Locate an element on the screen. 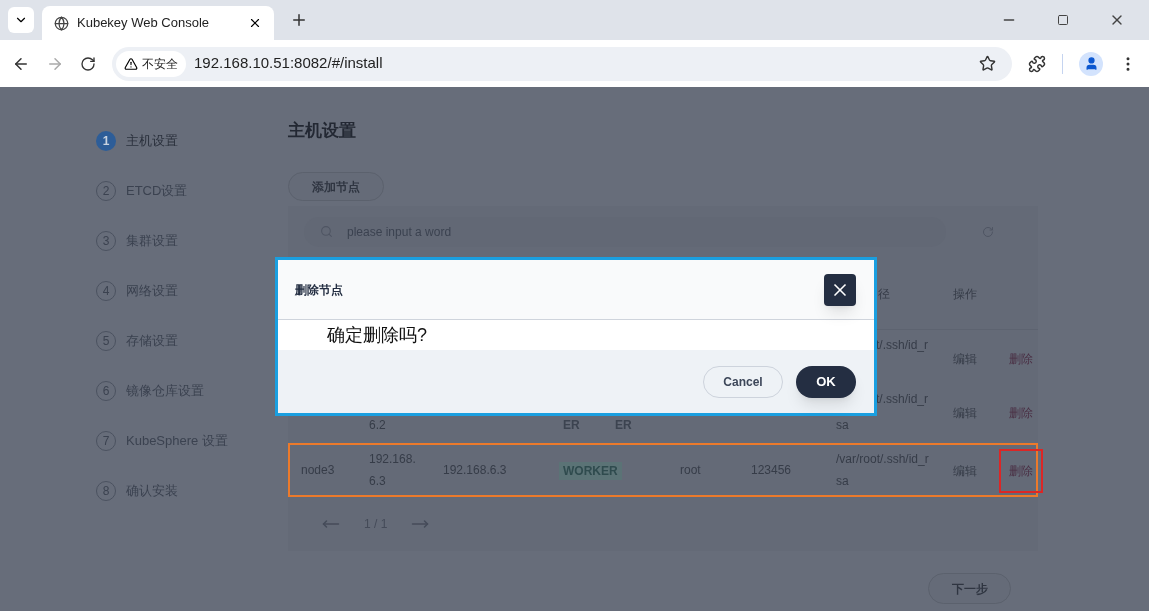  ok-button: OK is located at coordinates (826, 381).